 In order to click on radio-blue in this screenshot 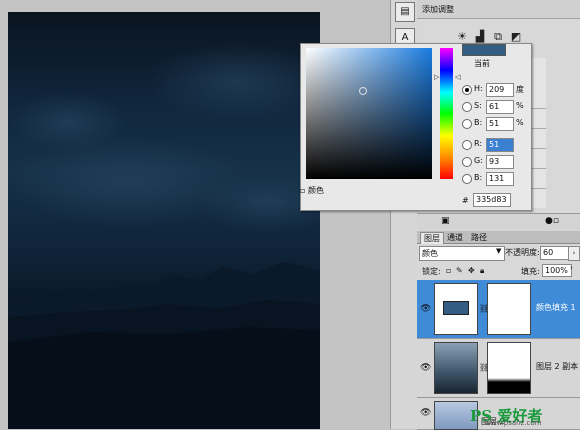, I will do `click(467, 179)`.